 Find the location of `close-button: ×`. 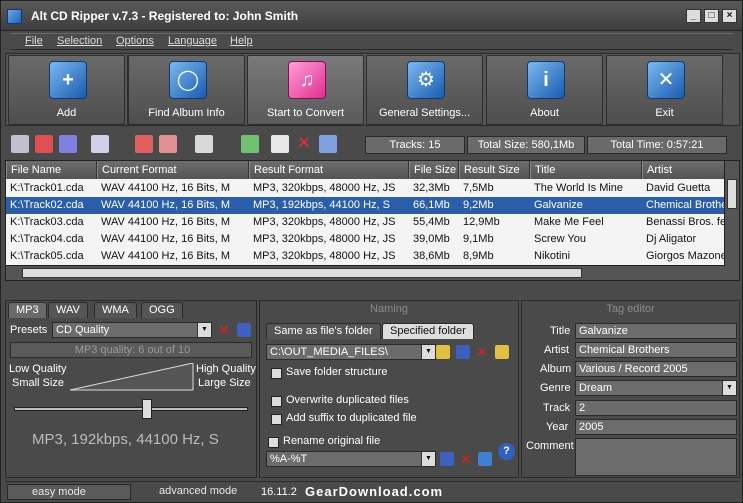

close-button: × is located at coordinates (729, 16).